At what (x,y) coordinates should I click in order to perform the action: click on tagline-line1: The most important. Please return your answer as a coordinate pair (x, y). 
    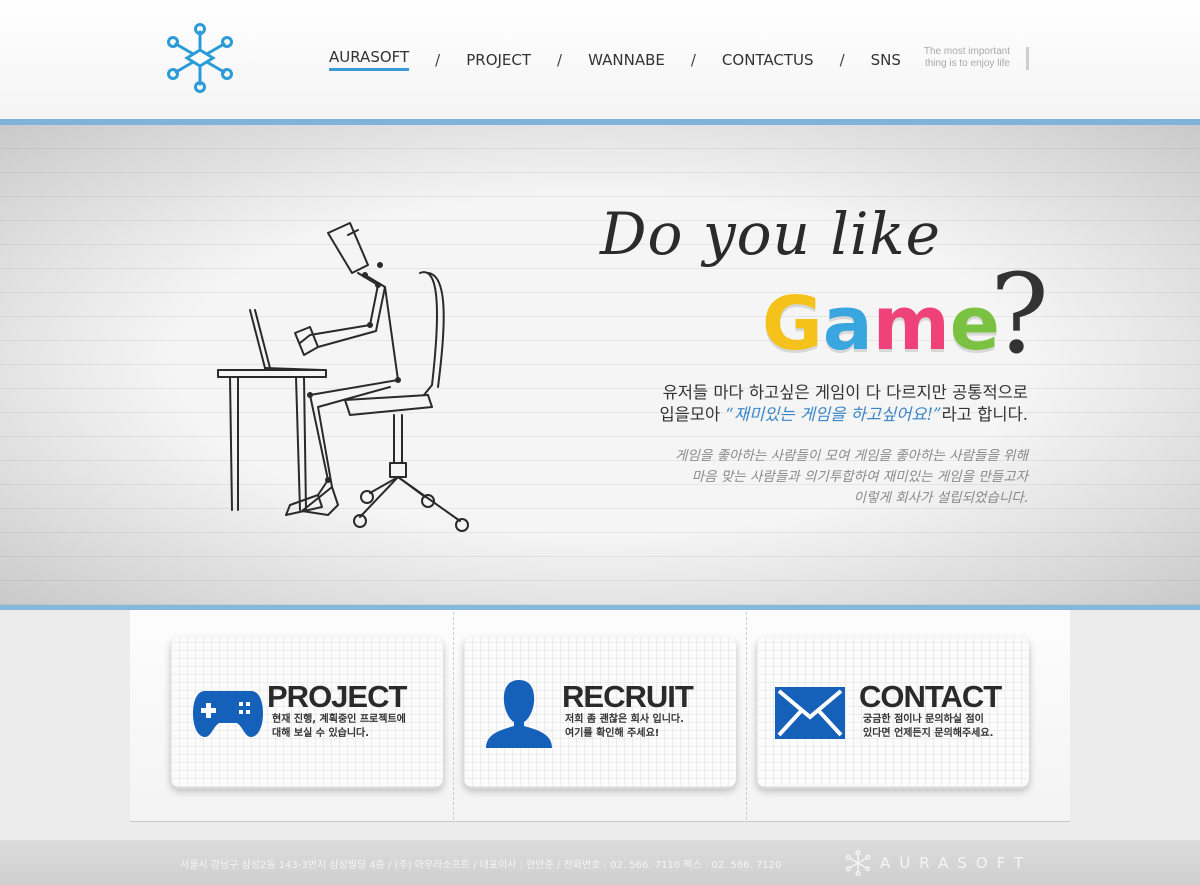
    Looking at the image, I should click on (966, 51).